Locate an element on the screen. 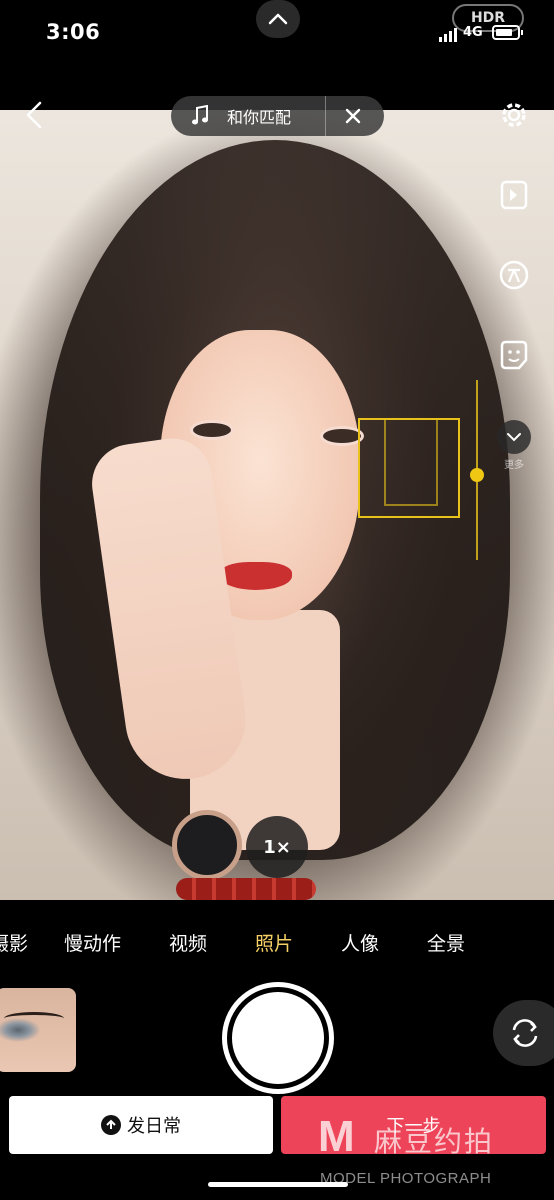 The width and height of the screenshot is (554, 1200). more-circle is located at coordinates (514, 437).